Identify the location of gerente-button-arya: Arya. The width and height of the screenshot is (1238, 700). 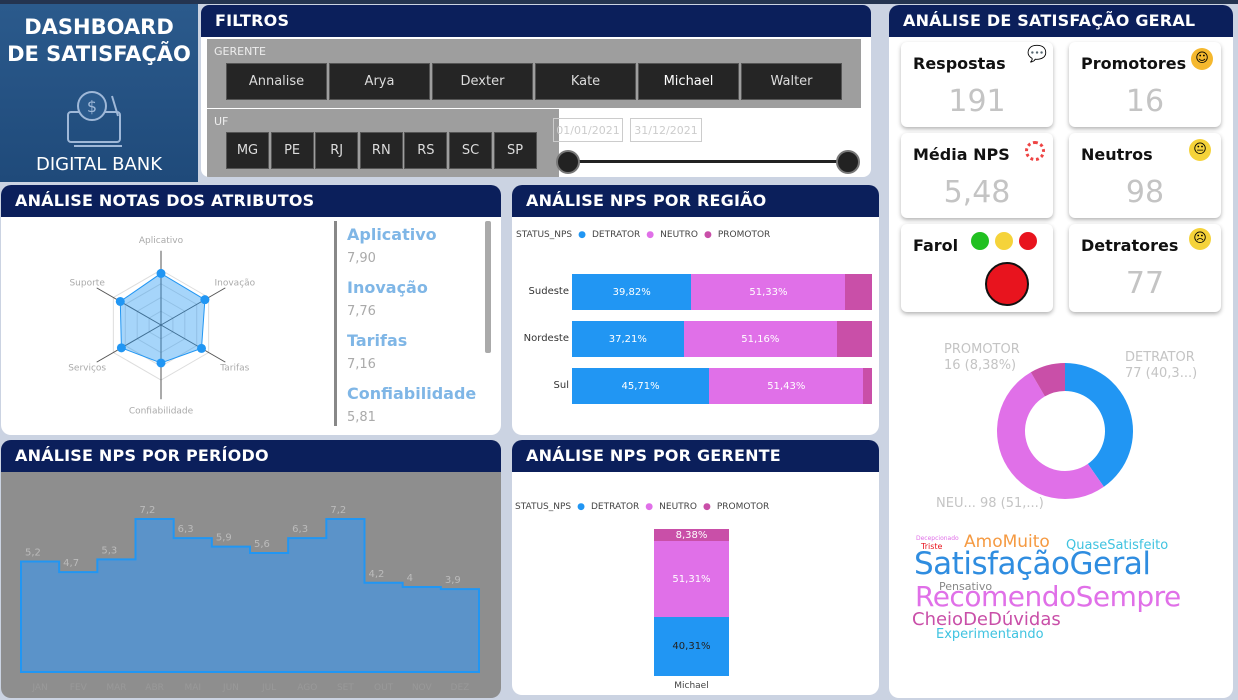
(379, 81).